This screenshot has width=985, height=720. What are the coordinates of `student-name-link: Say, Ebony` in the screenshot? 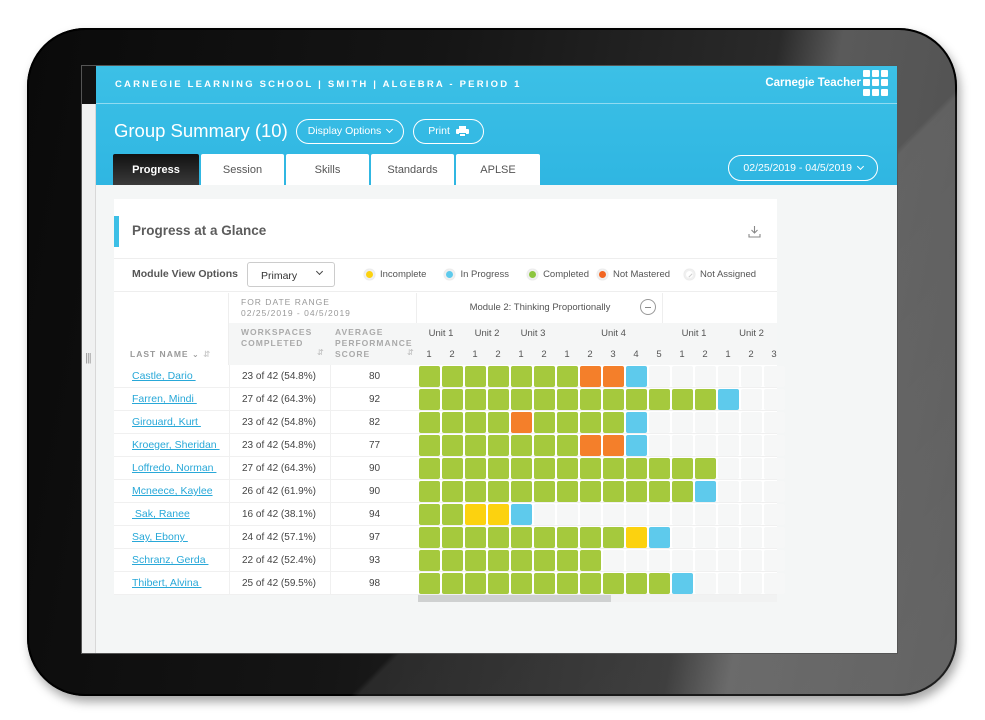 It's located at (160, 537).